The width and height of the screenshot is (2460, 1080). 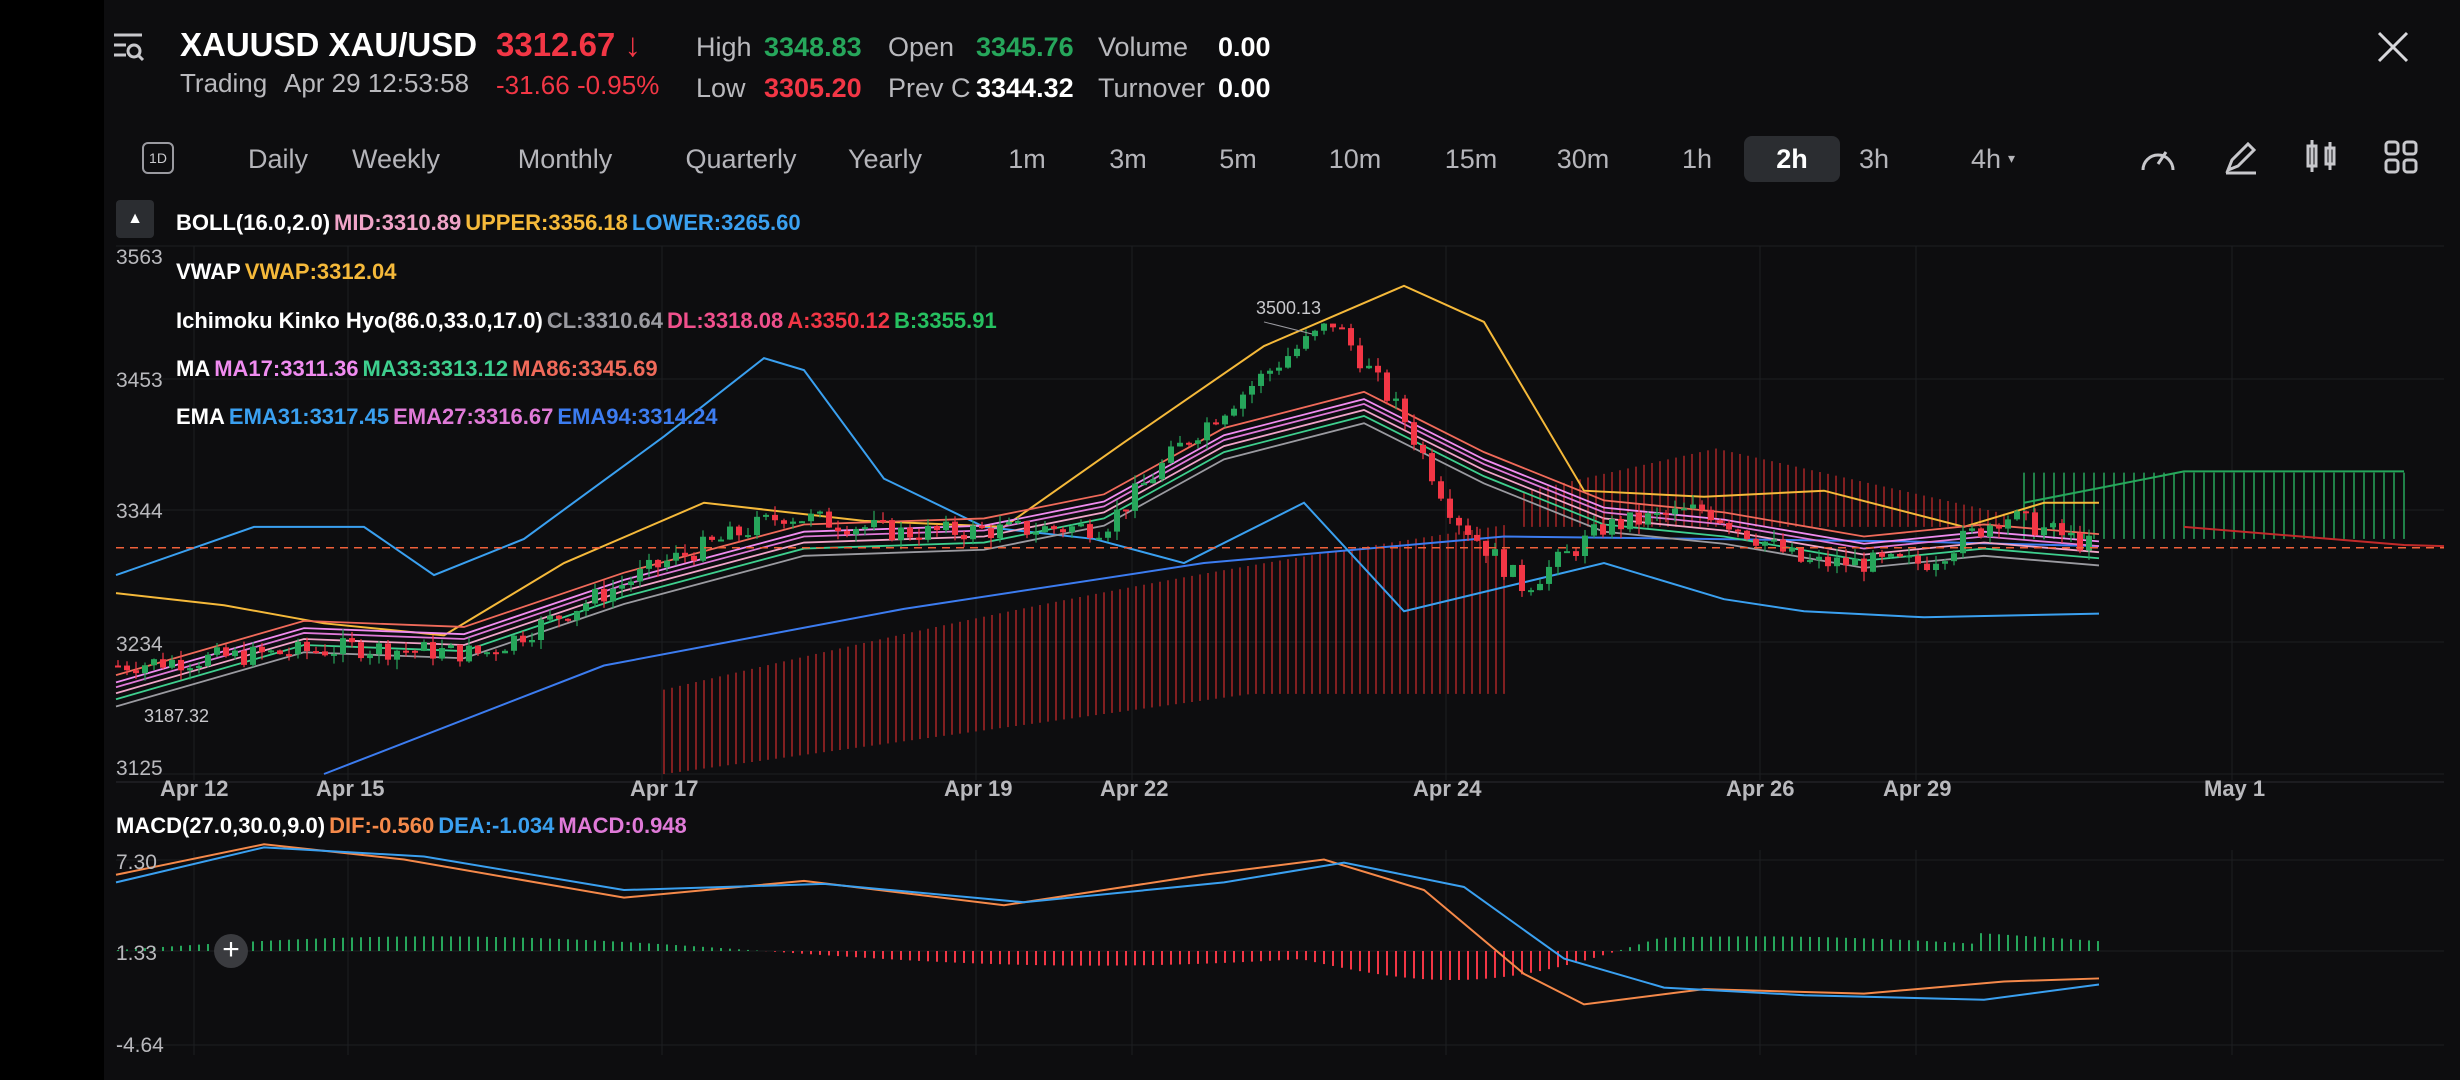 What do you see at coordinates (194, 788) in the screenshot?
I see `time-axis-label: Apr 12` at bounding box center [194, 788].